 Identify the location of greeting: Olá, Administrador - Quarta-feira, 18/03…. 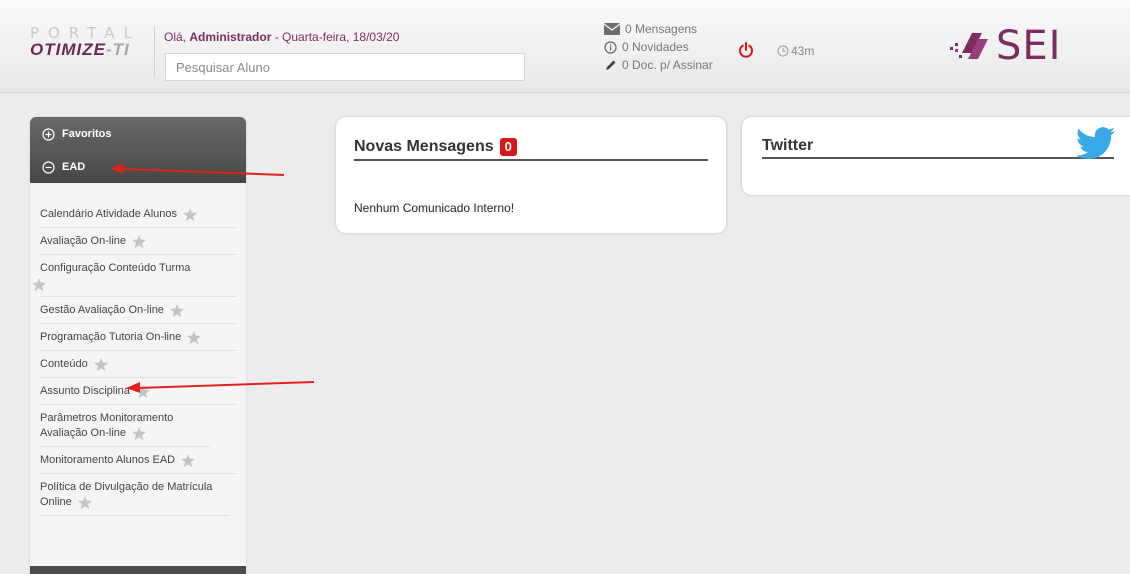
(281, 37).